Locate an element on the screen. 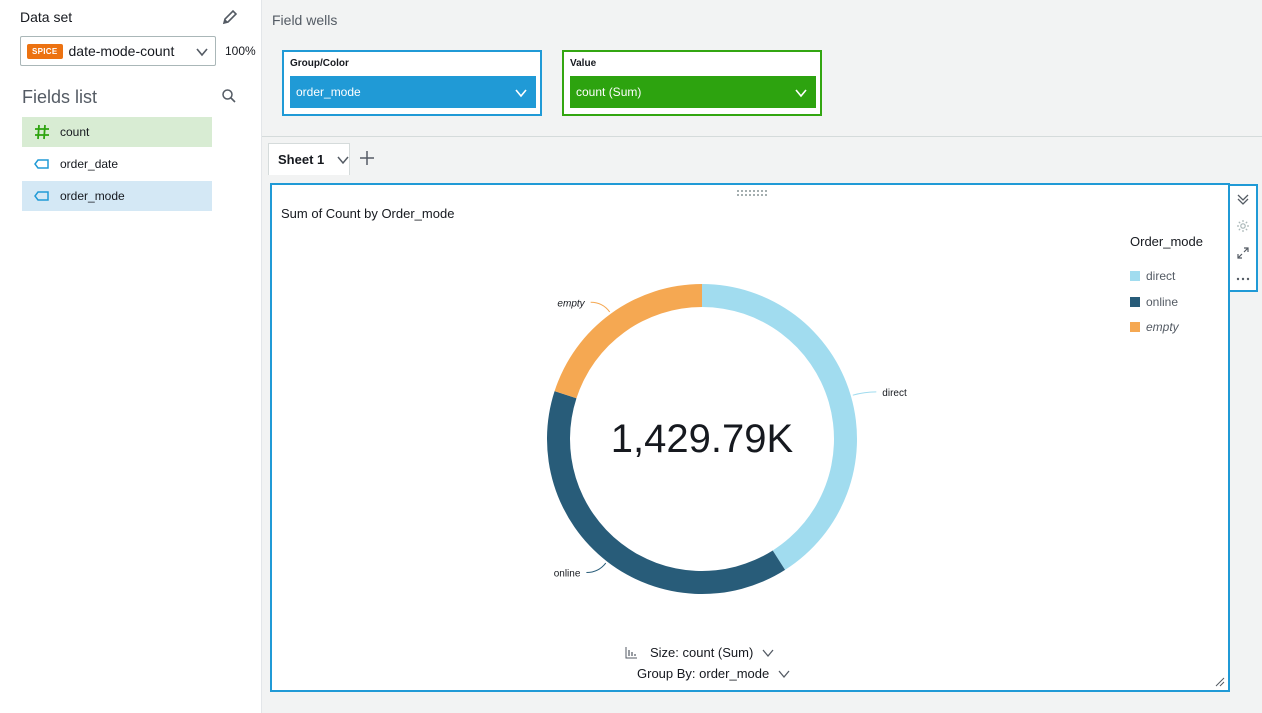 This screenshot has height=713, width=1262. legend-item-empty: empty is located at coordinates (1154, 327).